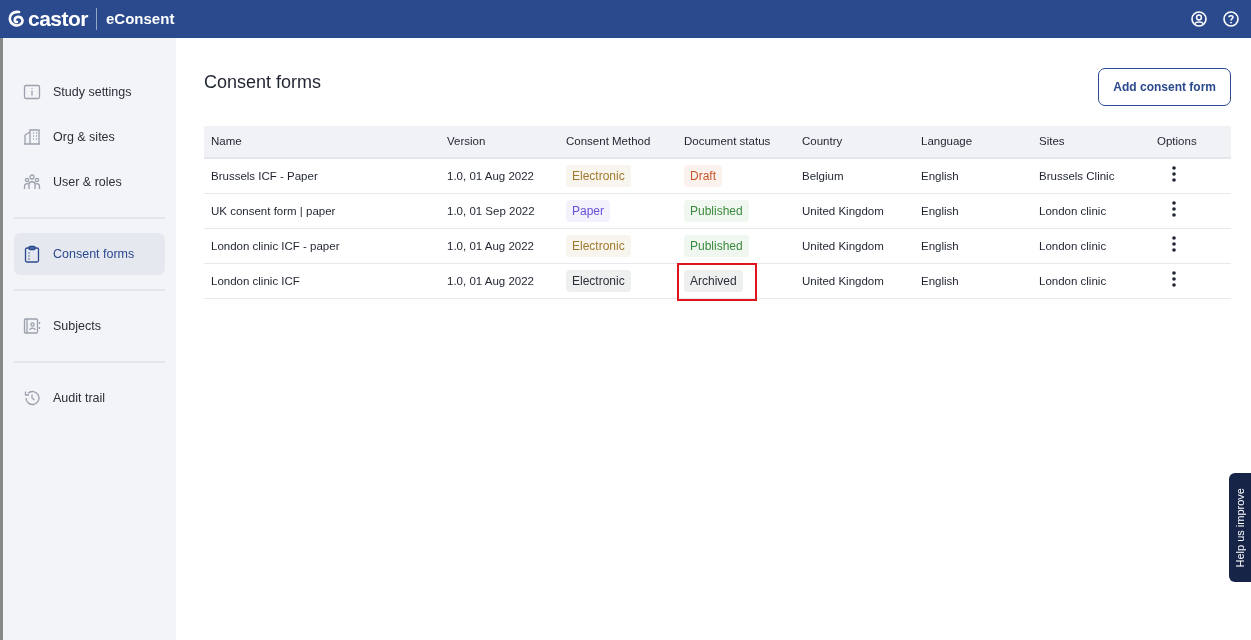 Image resolution: width=1251 pixels, height=640 pixels. What do you see at coordinates (854, 142) in the screenshot?
I see `column-header: Country` at bounding box center [854, 142].